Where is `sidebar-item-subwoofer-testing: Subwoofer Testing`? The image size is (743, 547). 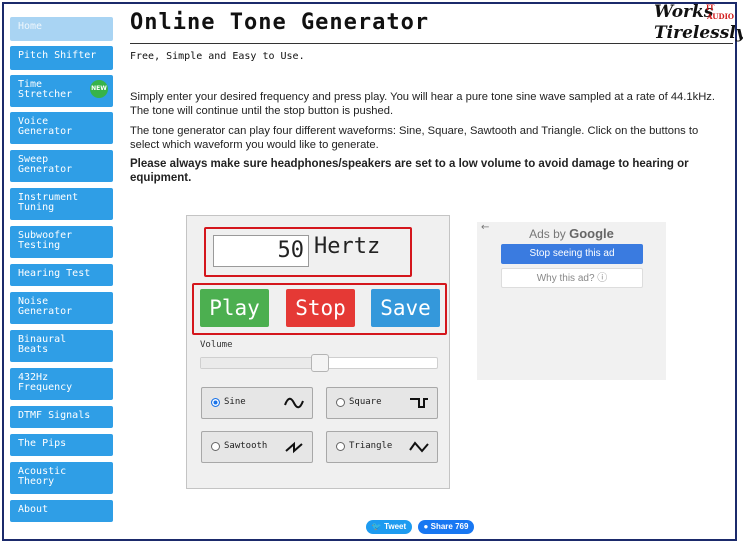
sidebar-item-subwoofer-testing: Subwoofer Testing is located at coordinates (61, 242).